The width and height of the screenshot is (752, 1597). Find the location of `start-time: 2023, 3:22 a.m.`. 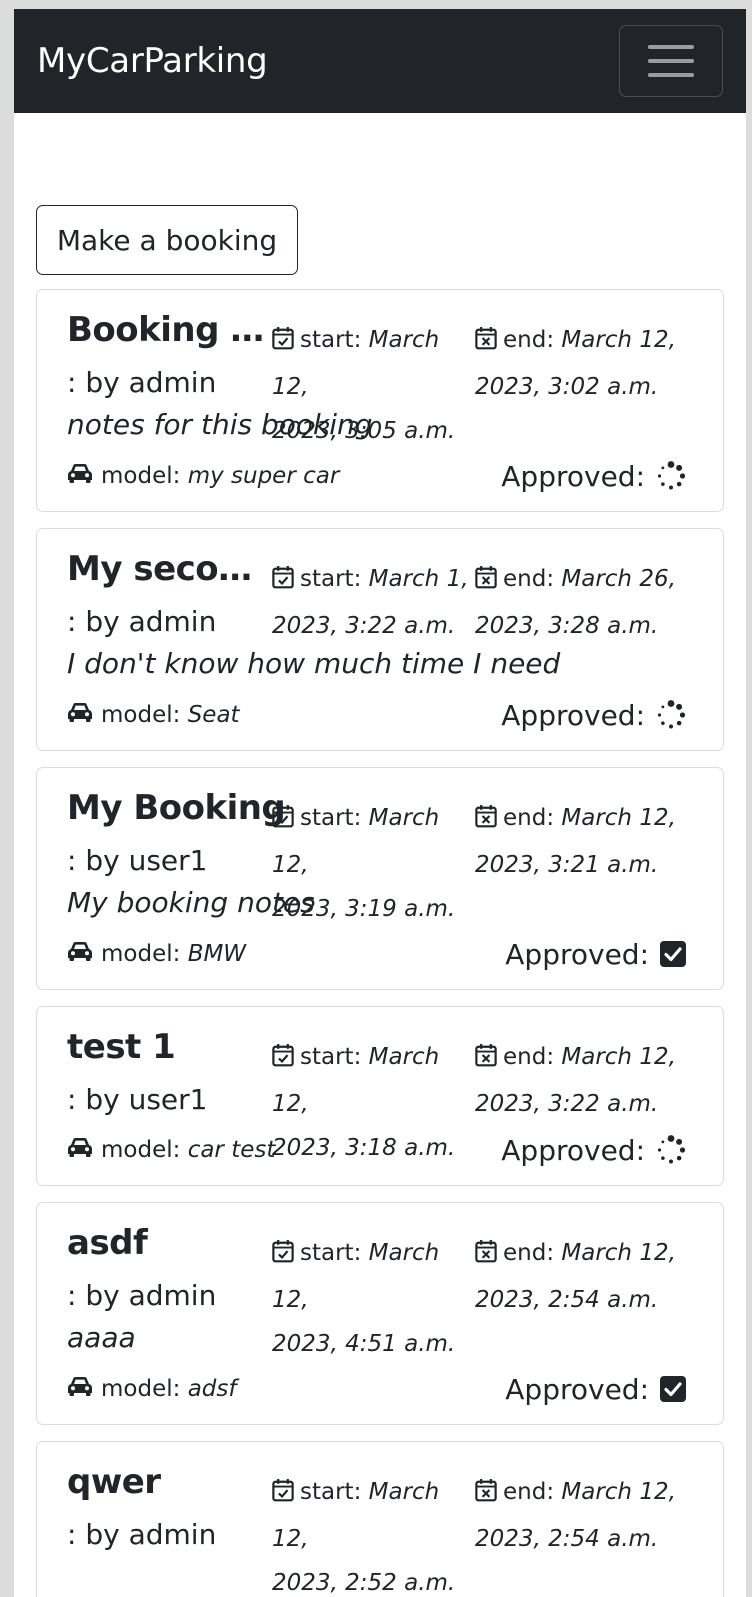

start-time: 2023, 3:22 a.m. is located at coordinates (364, 626).